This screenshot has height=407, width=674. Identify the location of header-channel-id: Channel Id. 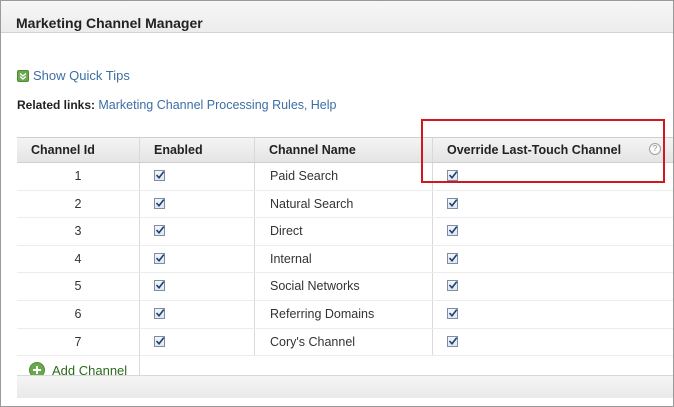
(63, 150).